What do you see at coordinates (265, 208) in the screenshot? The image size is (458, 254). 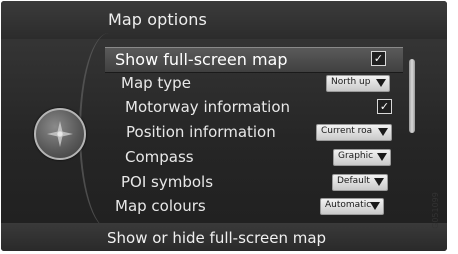 I see `menu-item-map-colours: Map colours Automatic` at bounding box center [265, 208].